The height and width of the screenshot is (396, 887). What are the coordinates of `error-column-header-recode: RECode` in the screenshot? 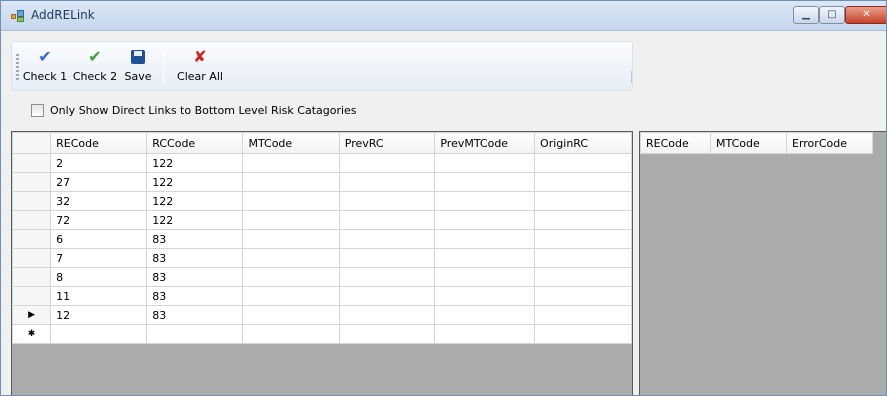 It's located at (675, 143).